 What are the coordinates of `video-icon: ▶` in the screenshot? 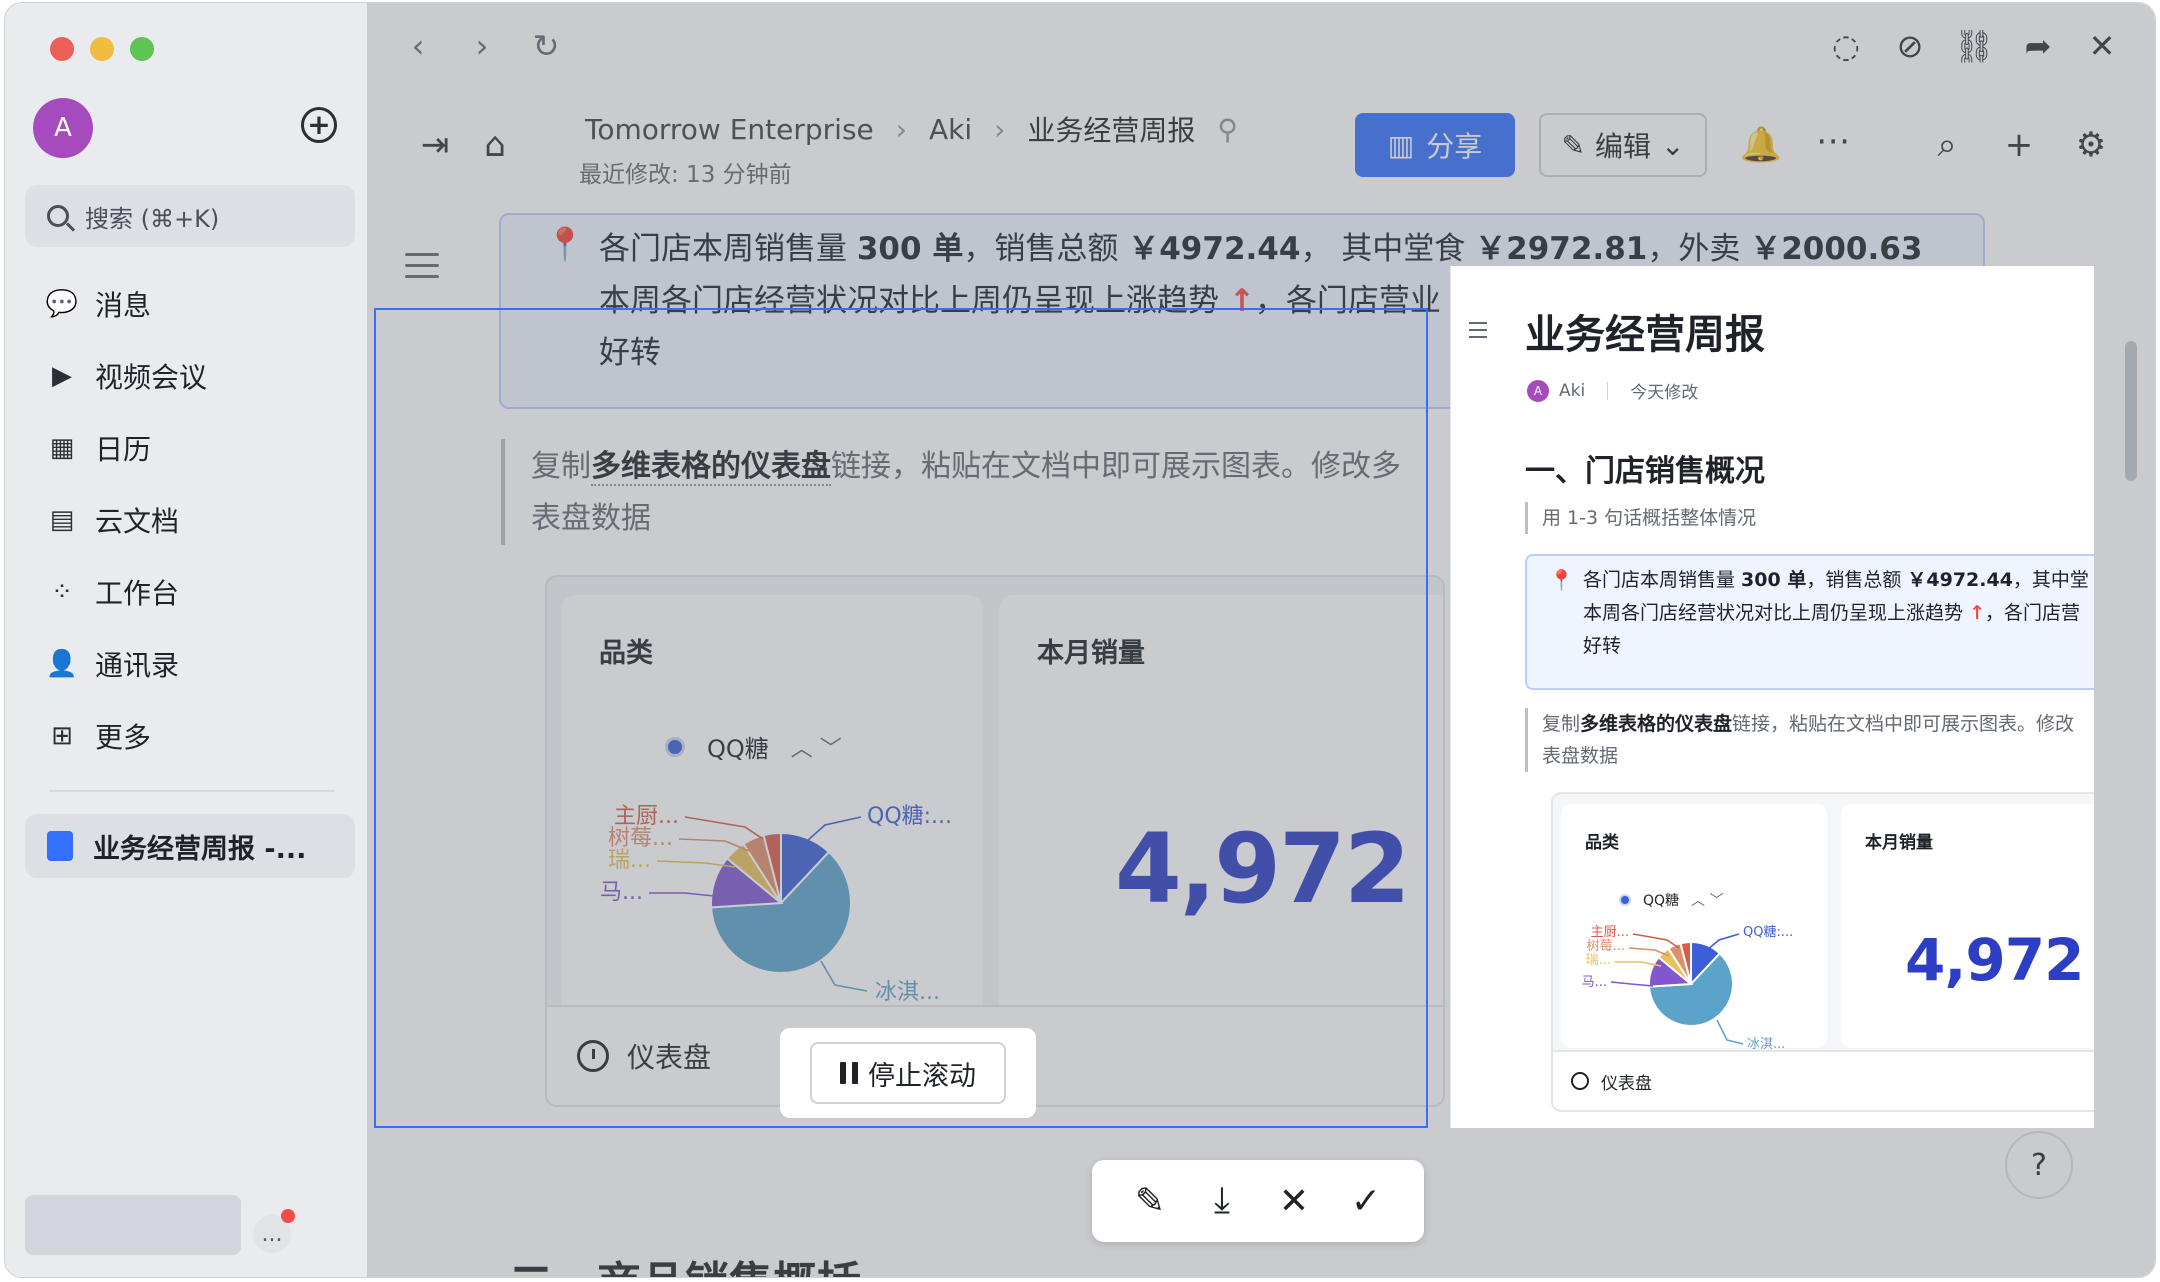 It's located at (62, 376).